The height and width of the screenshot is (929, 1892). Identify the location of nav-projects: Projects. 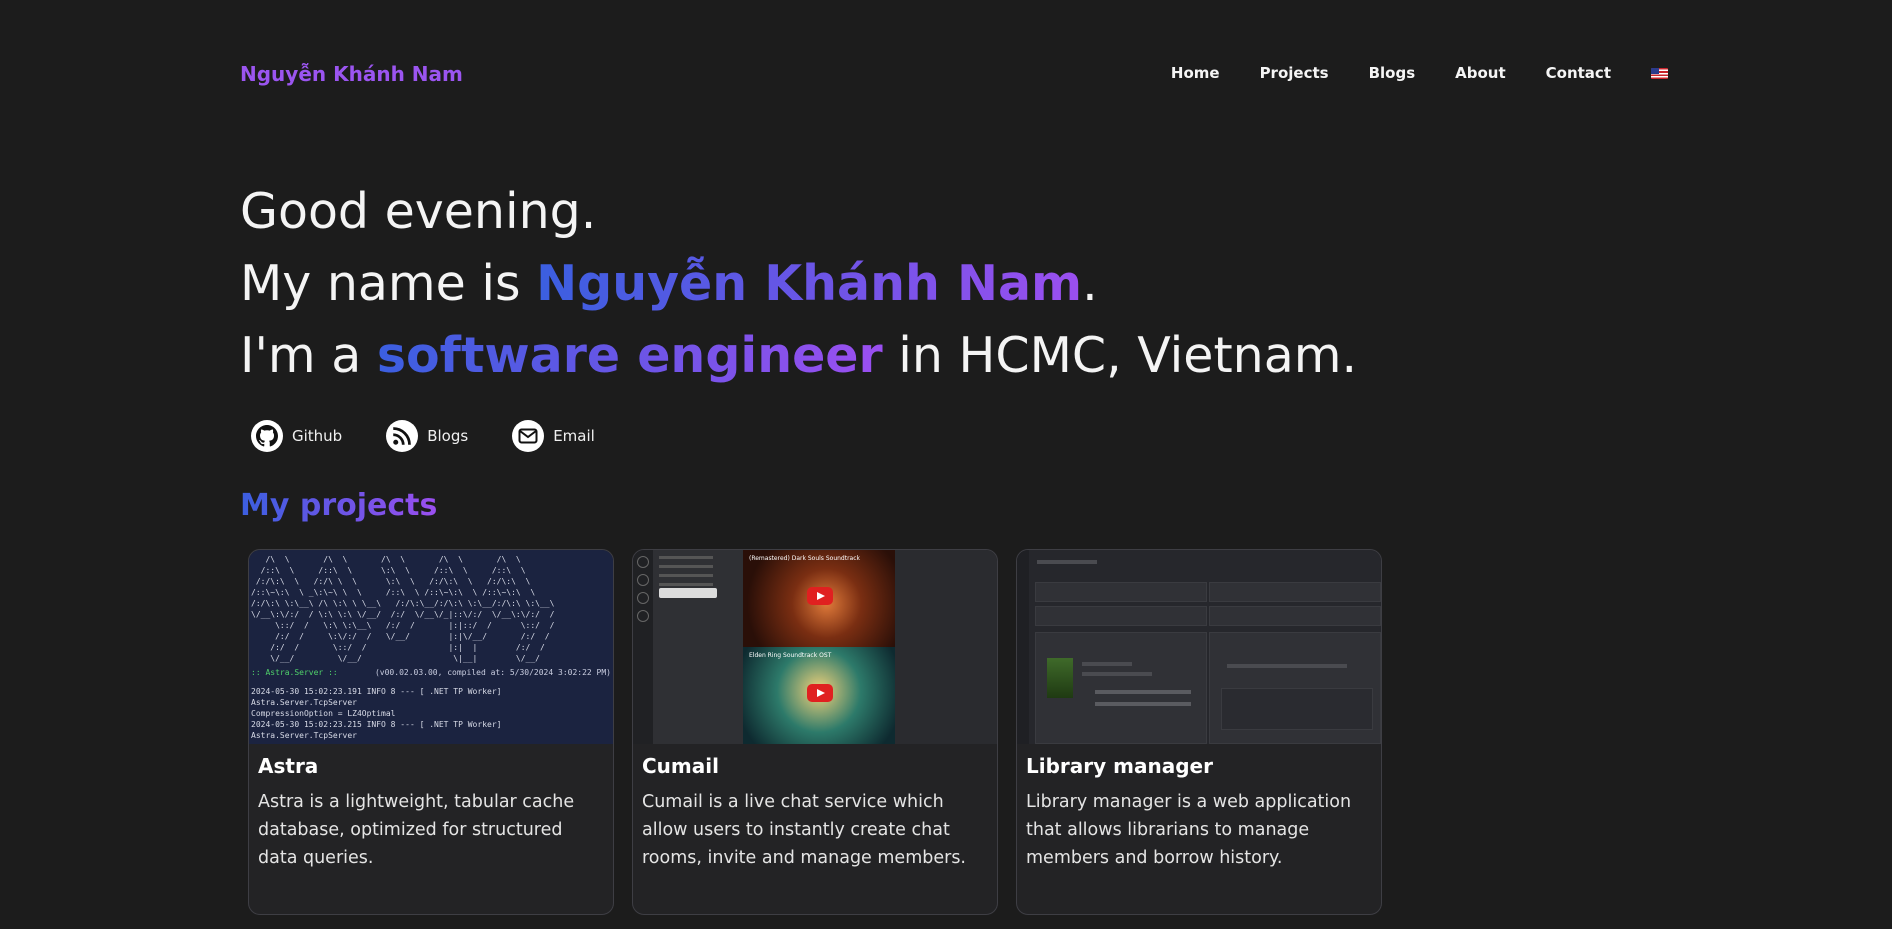
(1294, 73).